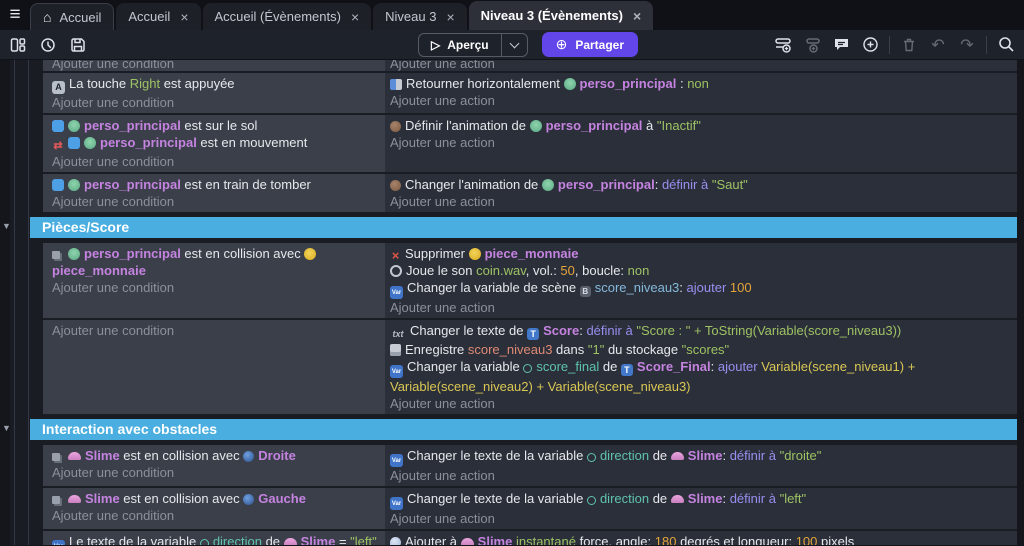  I want to click on search-icon, so click(1006, 45).